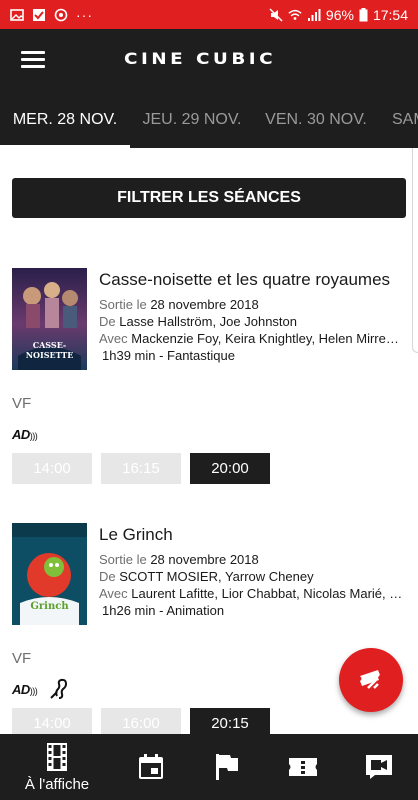 This screenshot has width=418, height=800. I want to click on app-bar: CINE CUBIC, so click(209, 60).